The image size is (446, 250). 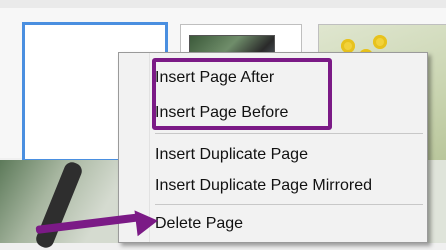 I want to click on menu-item-insert-duplicate-page: Insert Duplicate Page, so click(x=231, y=155).